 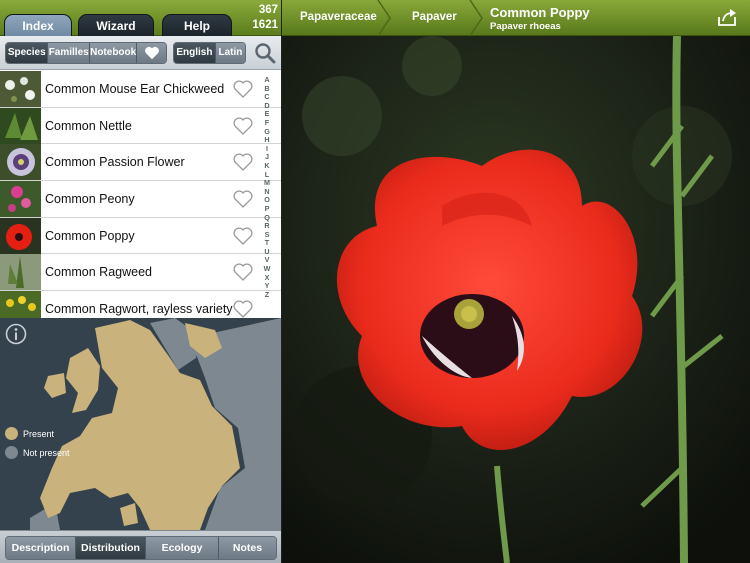 I want to click on search-button, so click(x=265, y=53).